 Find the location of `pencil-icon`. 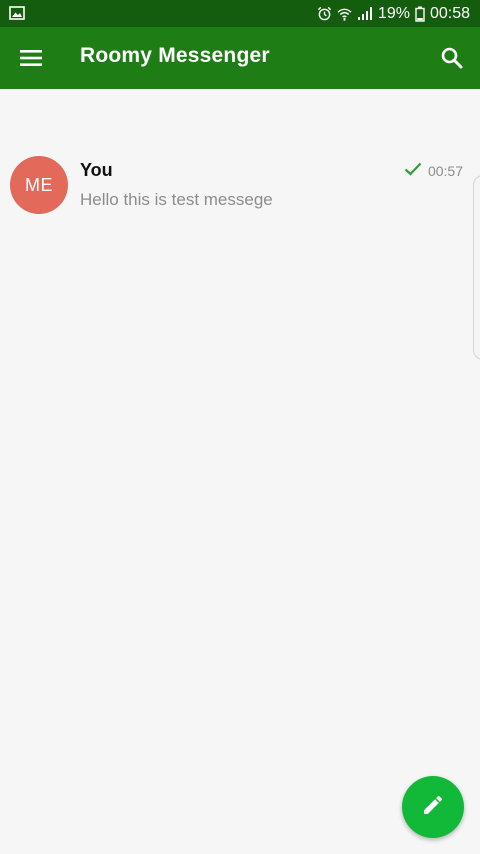

pencil-icon is located at coordinates (433, 807).